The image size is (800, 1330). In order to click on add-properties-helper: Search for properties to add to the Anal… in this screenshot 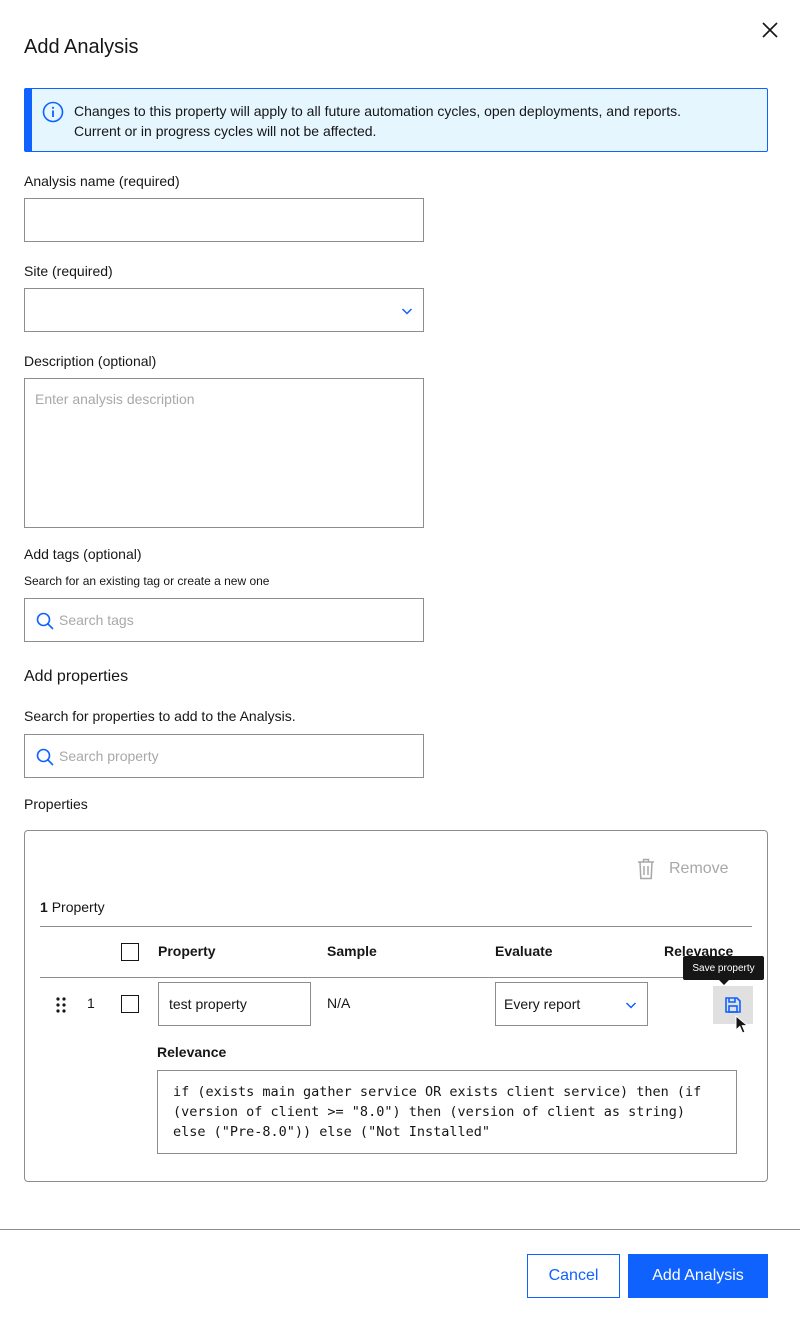, I will do `click(160, 716)`.